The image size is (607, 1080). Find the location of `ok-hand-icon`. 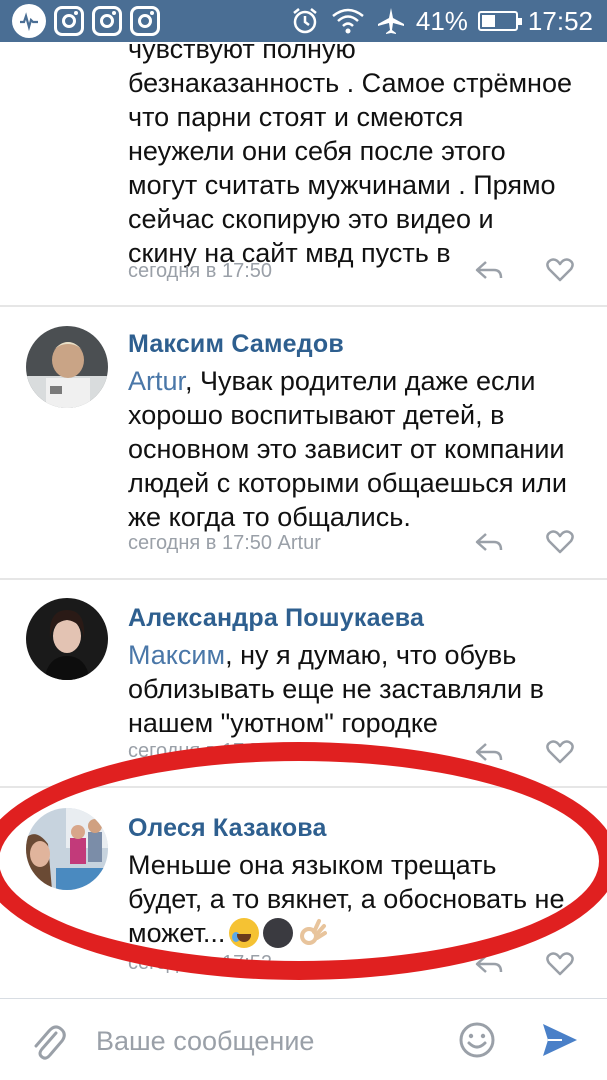

ok-hand-icon is located at coordinates (314, 932).